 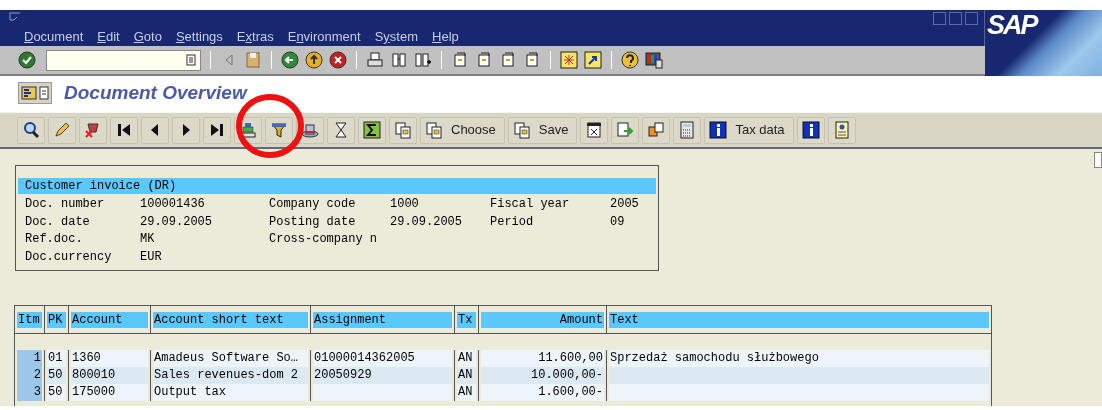 I want to click on last-item-icon, so click(x=217, y=130).